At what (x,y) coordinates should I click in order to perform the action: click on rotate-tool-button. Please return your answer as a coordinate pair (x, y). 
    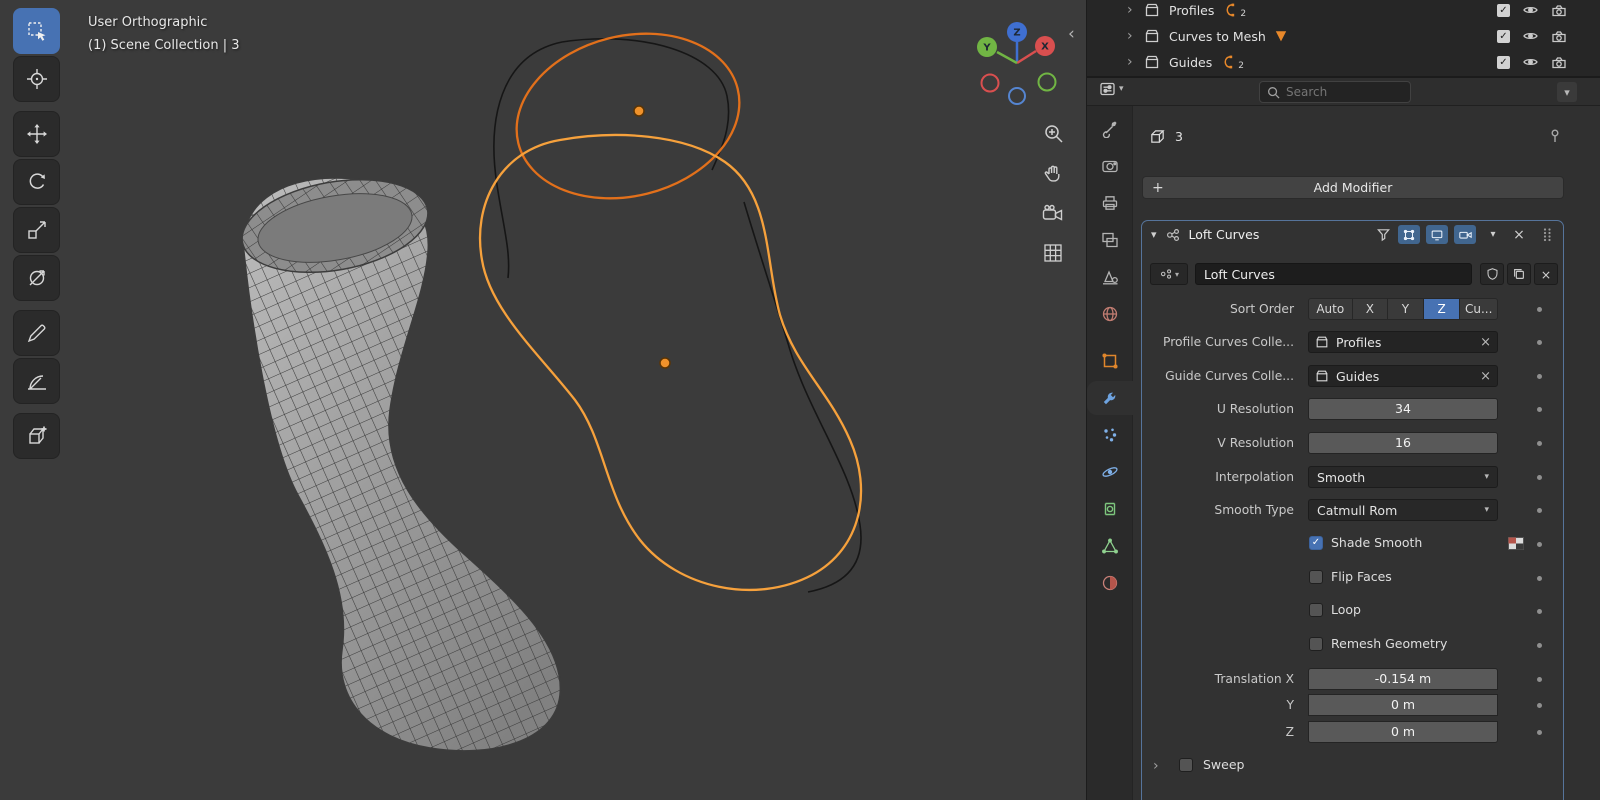
    Looking at the image, I should click on (36, 182).